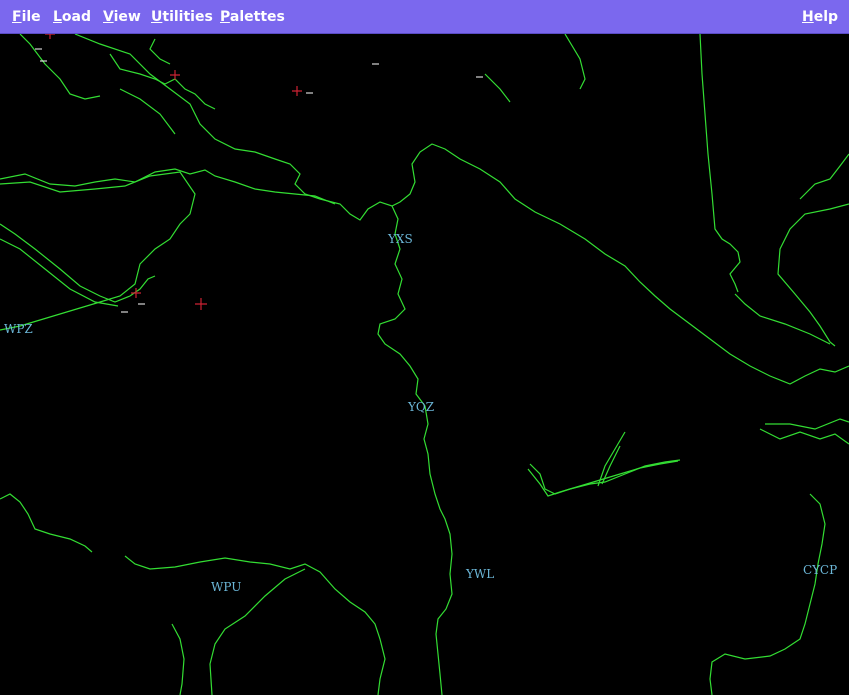 This screenshot has height=695, width=849. What do you see at coordinates (226, 587) in the screenshot?
I see `station-label: WPU` at bounding box center [226, 587].